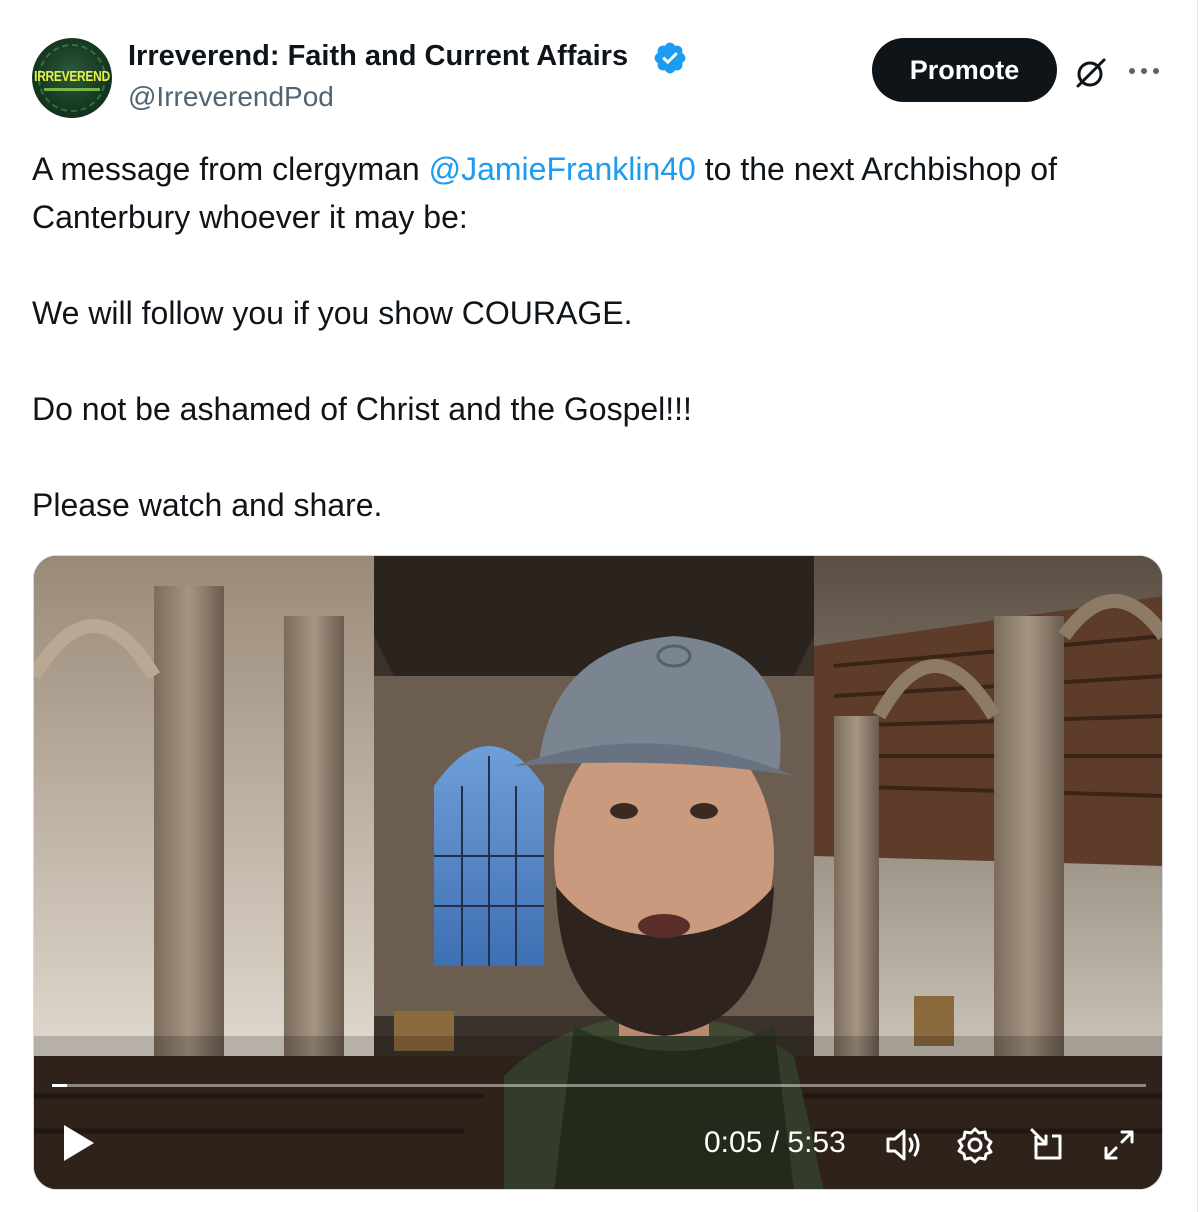  What do you see at coordinates (562, 169) in the screenshot?
I see `mention-link: @JamieFranklin40` at bounding box center [562, 169].